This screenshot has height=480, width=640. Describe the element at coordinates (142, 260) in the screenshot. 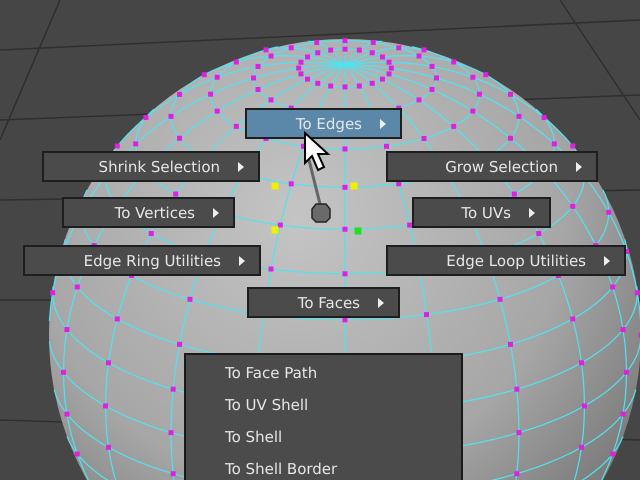

I see `marking-menu-item: Edge Ring Utilities` at that location.